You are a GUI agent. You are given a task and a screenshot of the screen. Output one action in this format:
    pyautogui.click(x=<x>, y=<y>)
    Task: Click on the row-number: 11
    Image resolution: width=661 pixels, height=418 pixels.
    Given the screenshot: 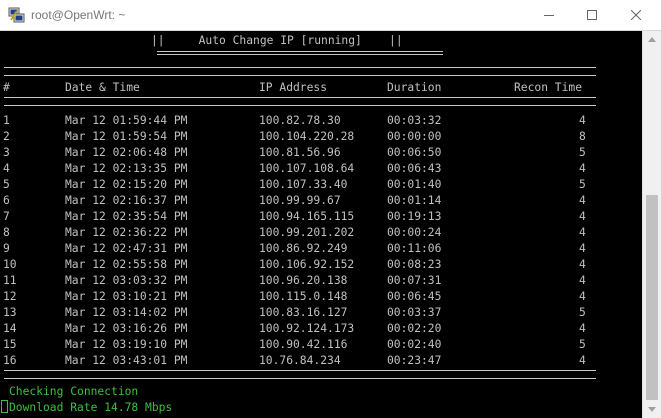 What is the action you would take?
    pyautogui.click(x=10, y=280)
    